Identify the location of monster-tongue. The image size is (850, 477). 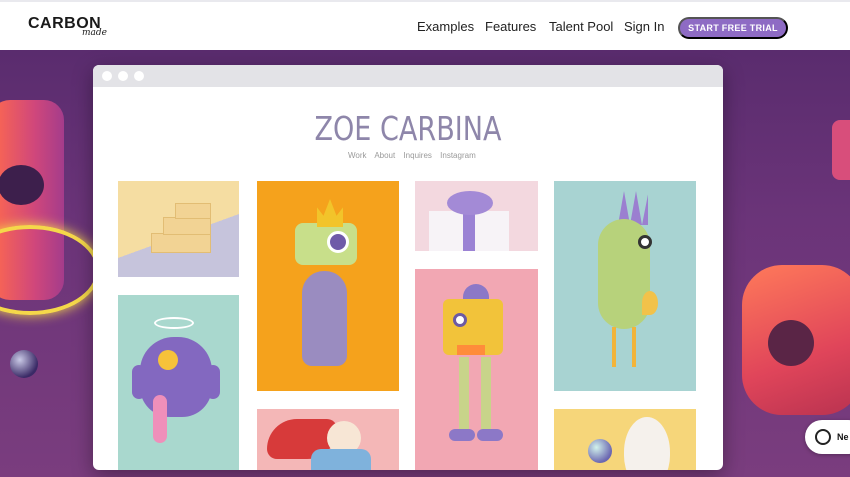
(160, 419).